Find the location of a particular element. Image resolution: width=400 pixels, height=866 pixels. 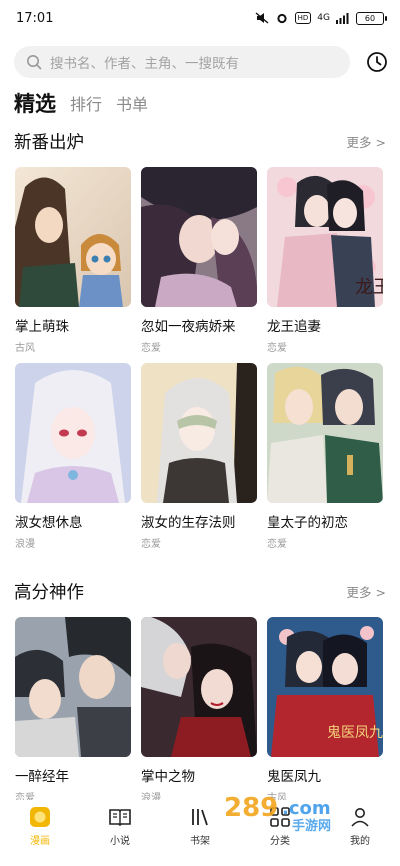

bookshelf-icon is located at coordinates (200, 817).